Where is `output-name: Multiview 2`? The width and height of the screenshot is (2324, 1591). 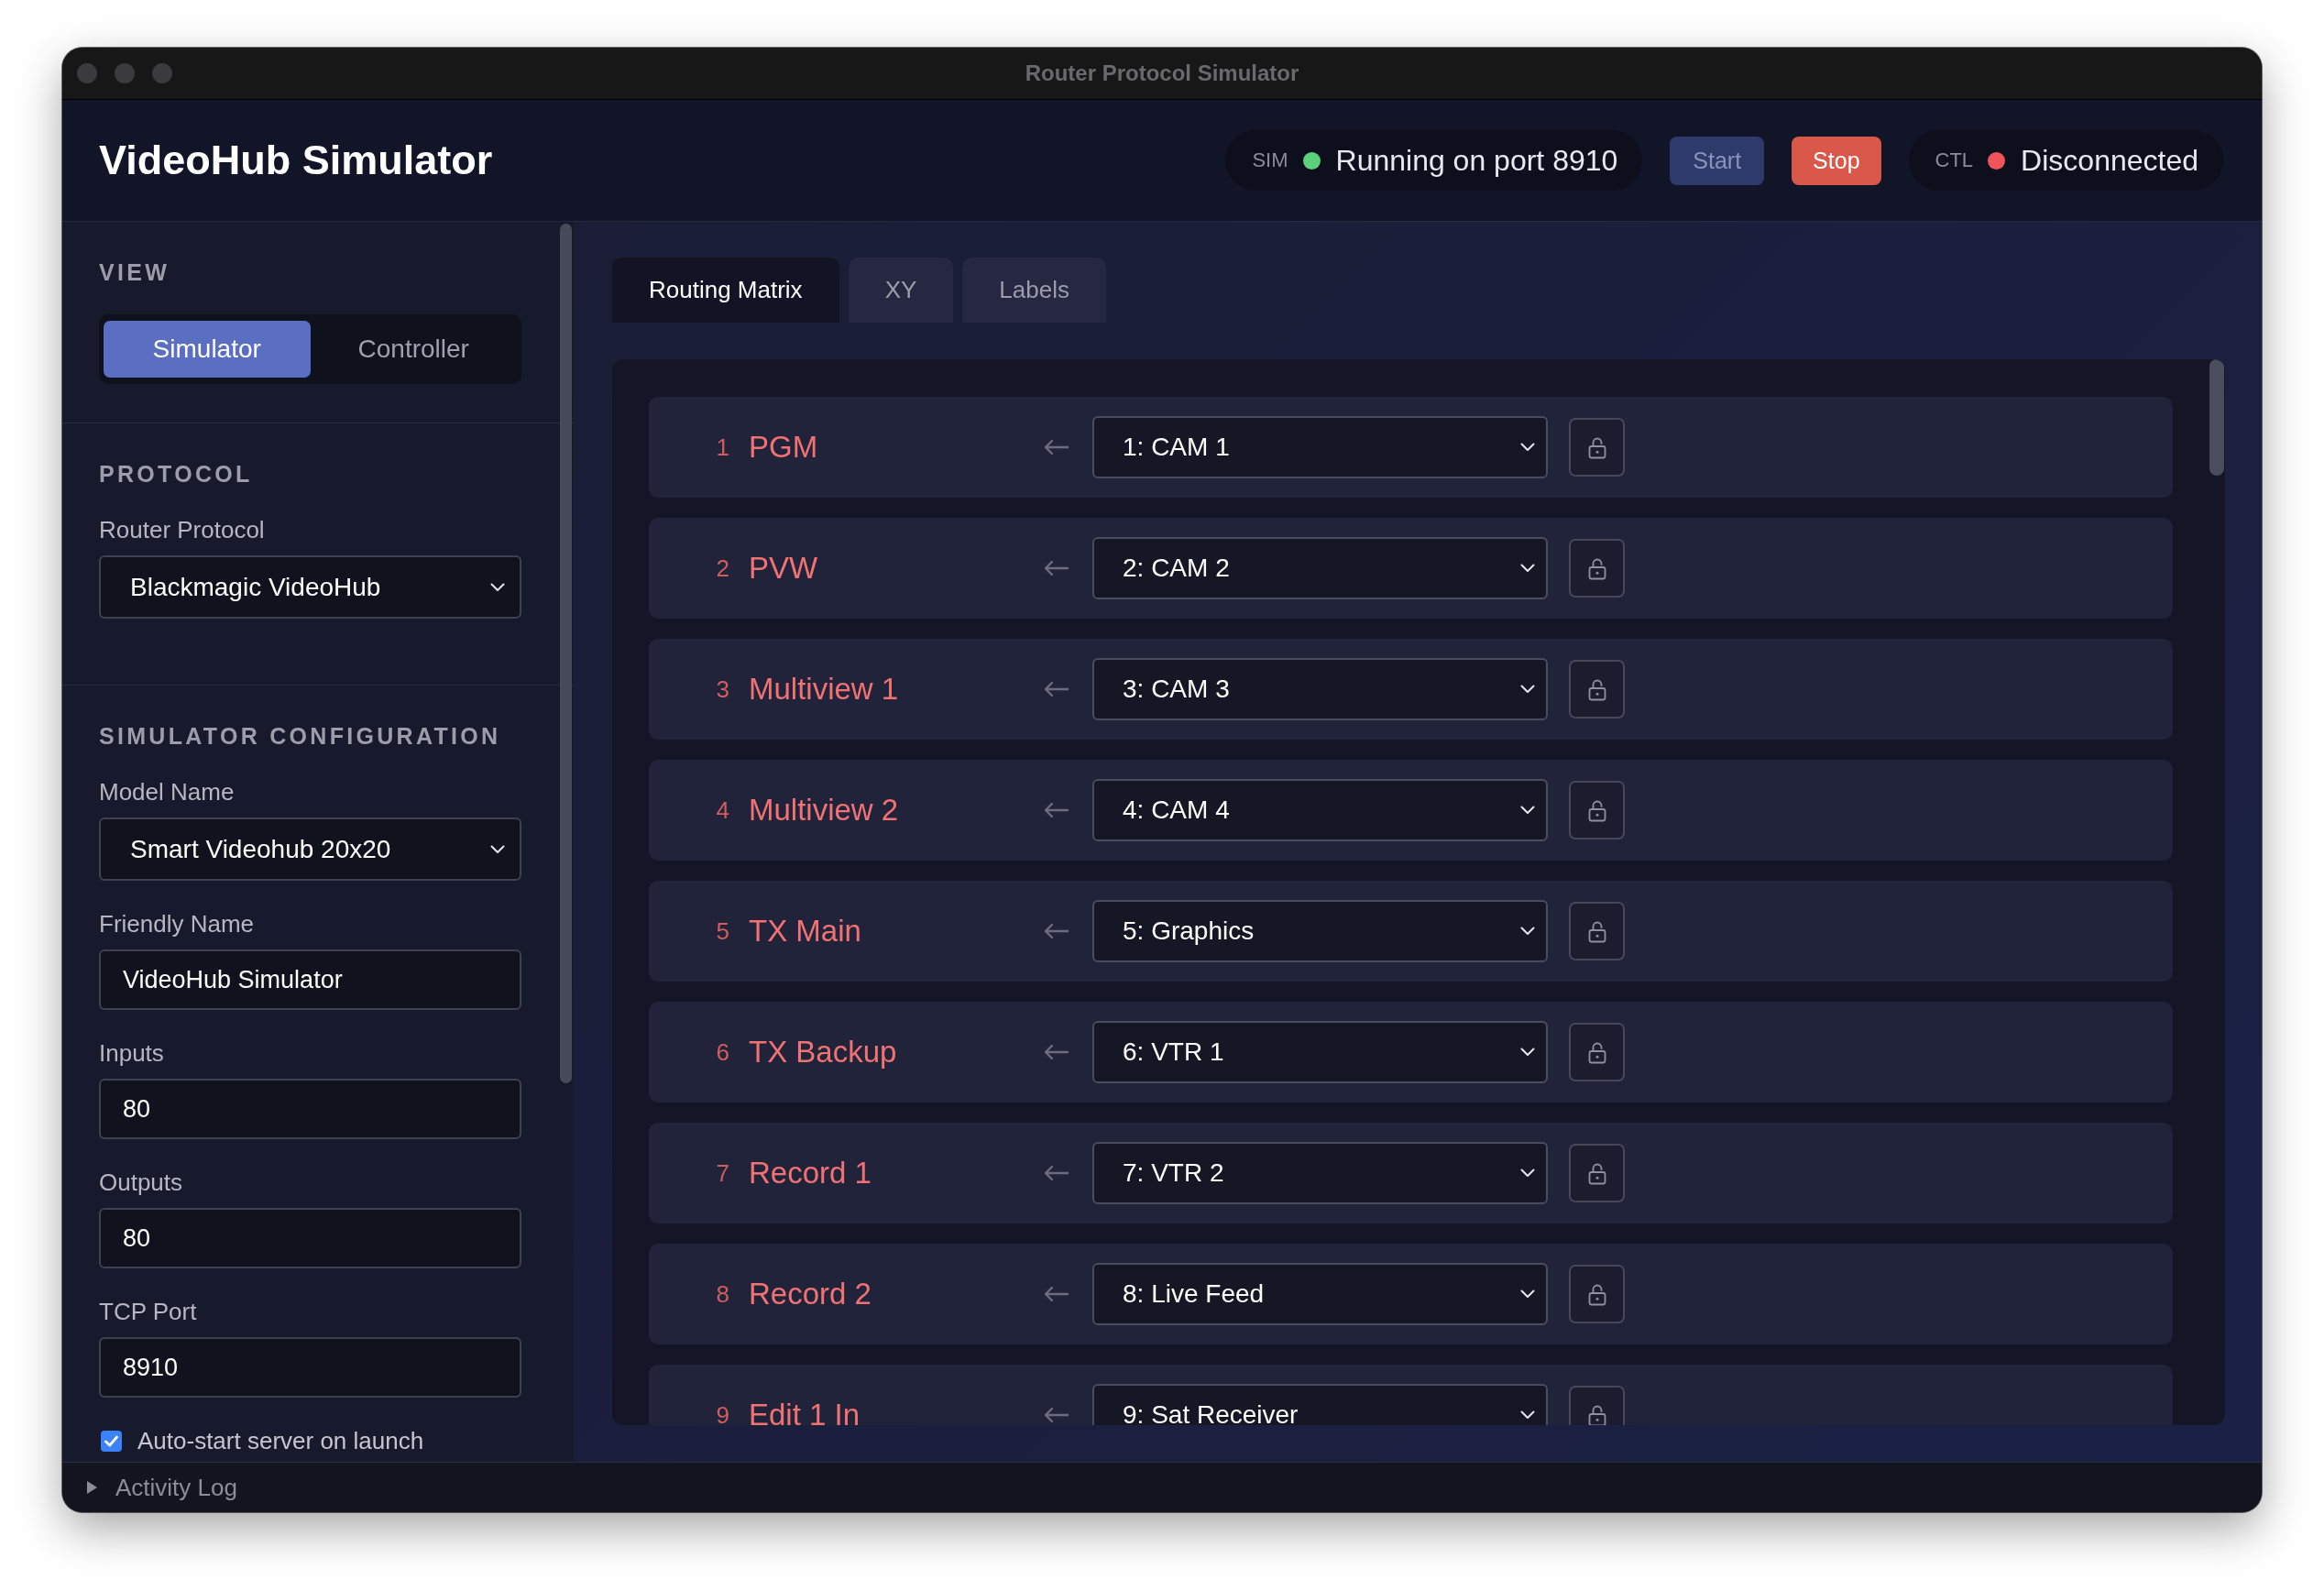 output-name: Multiview 2 is located at coordinates (824, 811).